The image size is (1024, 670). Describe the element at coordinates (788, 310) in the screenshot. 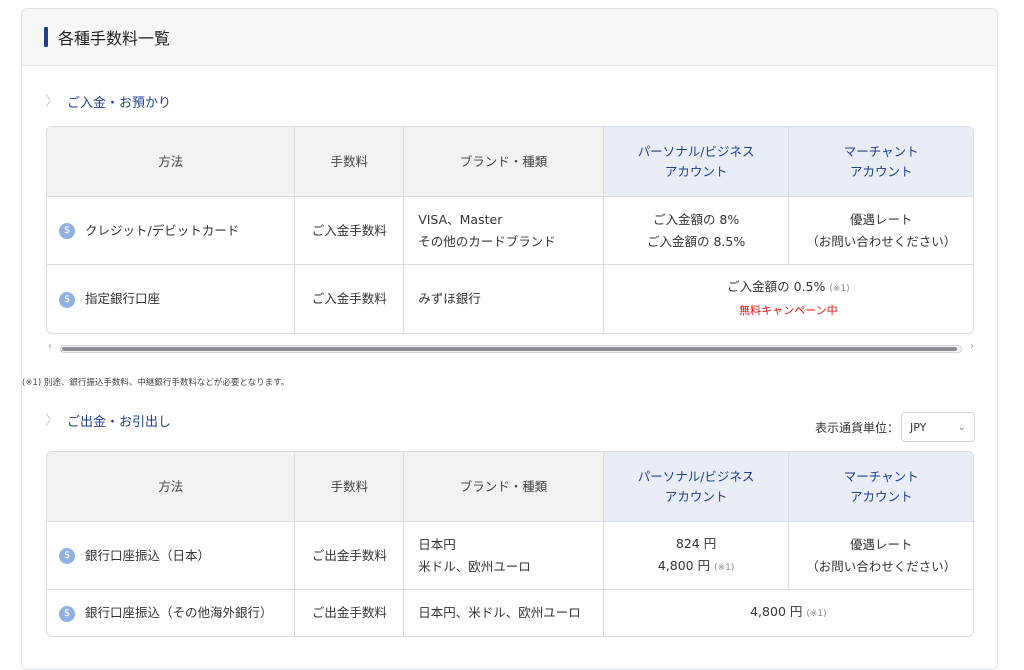

I see `campaign-label: 無料キャンペーン中` at that location.